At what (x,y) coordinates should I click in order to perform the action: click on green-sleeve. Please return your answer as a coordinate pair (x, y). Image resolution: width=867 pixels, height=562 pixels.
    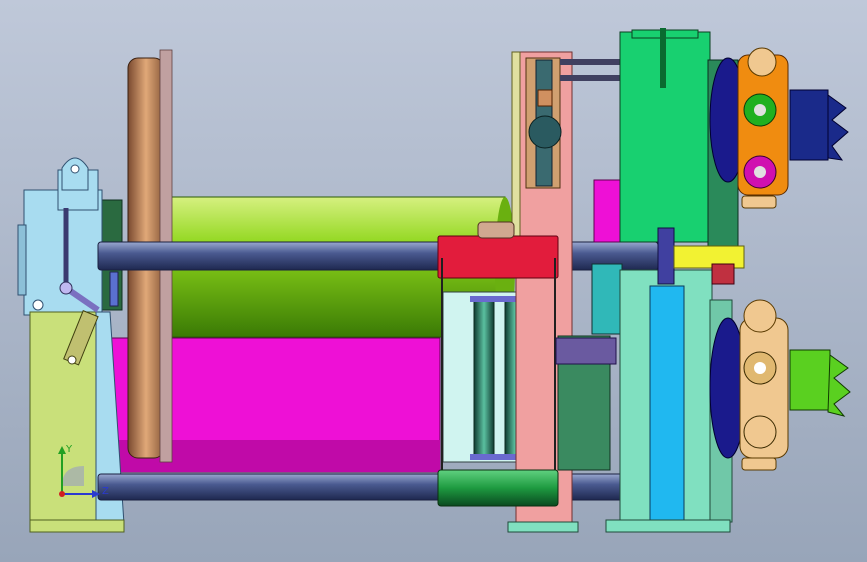
    Looking at the image, I should click on (498, 488).